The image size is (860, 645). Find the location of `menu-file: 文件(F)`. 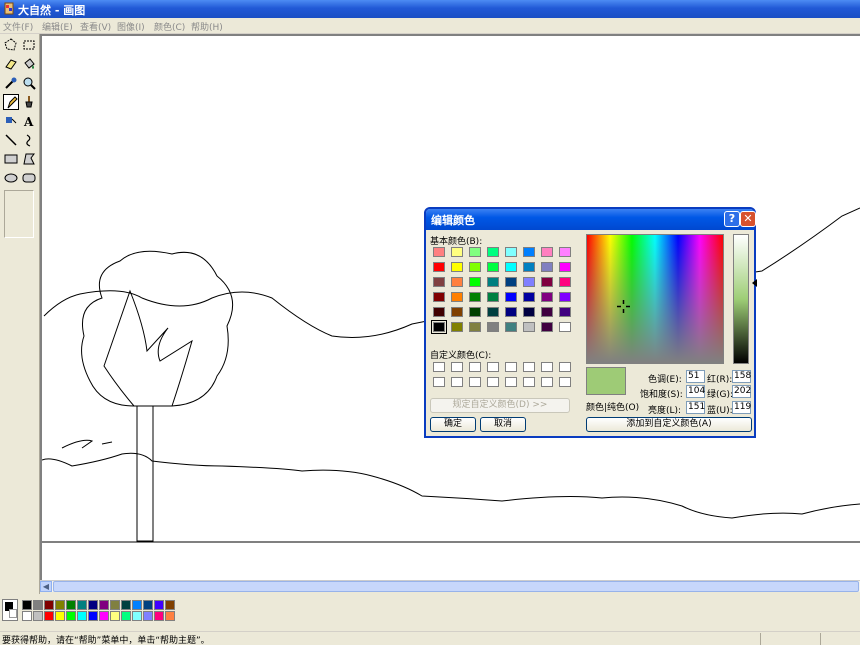

menu-file: 文件(F) is located at coordinates (18, 26).